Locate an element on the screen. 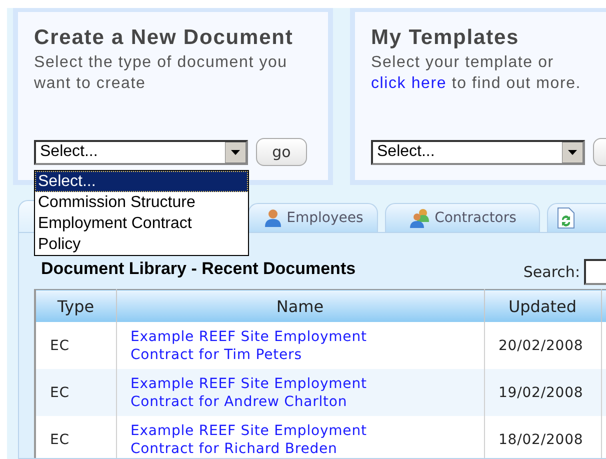 This screenshot has height=459, width=606. tab: Contractors is located at coordinates (462, 217).